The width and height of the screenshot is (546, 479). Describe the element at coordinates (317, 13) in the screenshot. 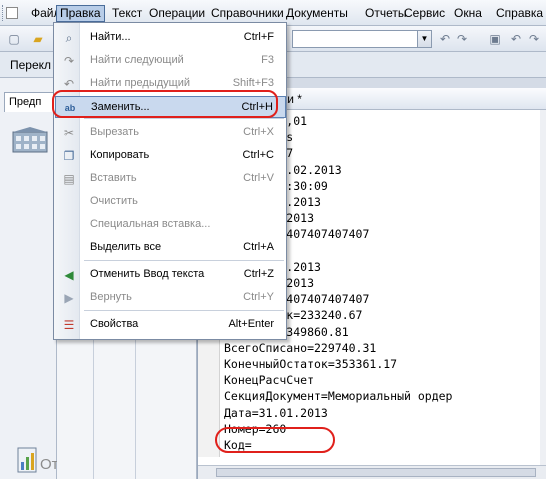

I see `menu-documents: Документы` at that location.